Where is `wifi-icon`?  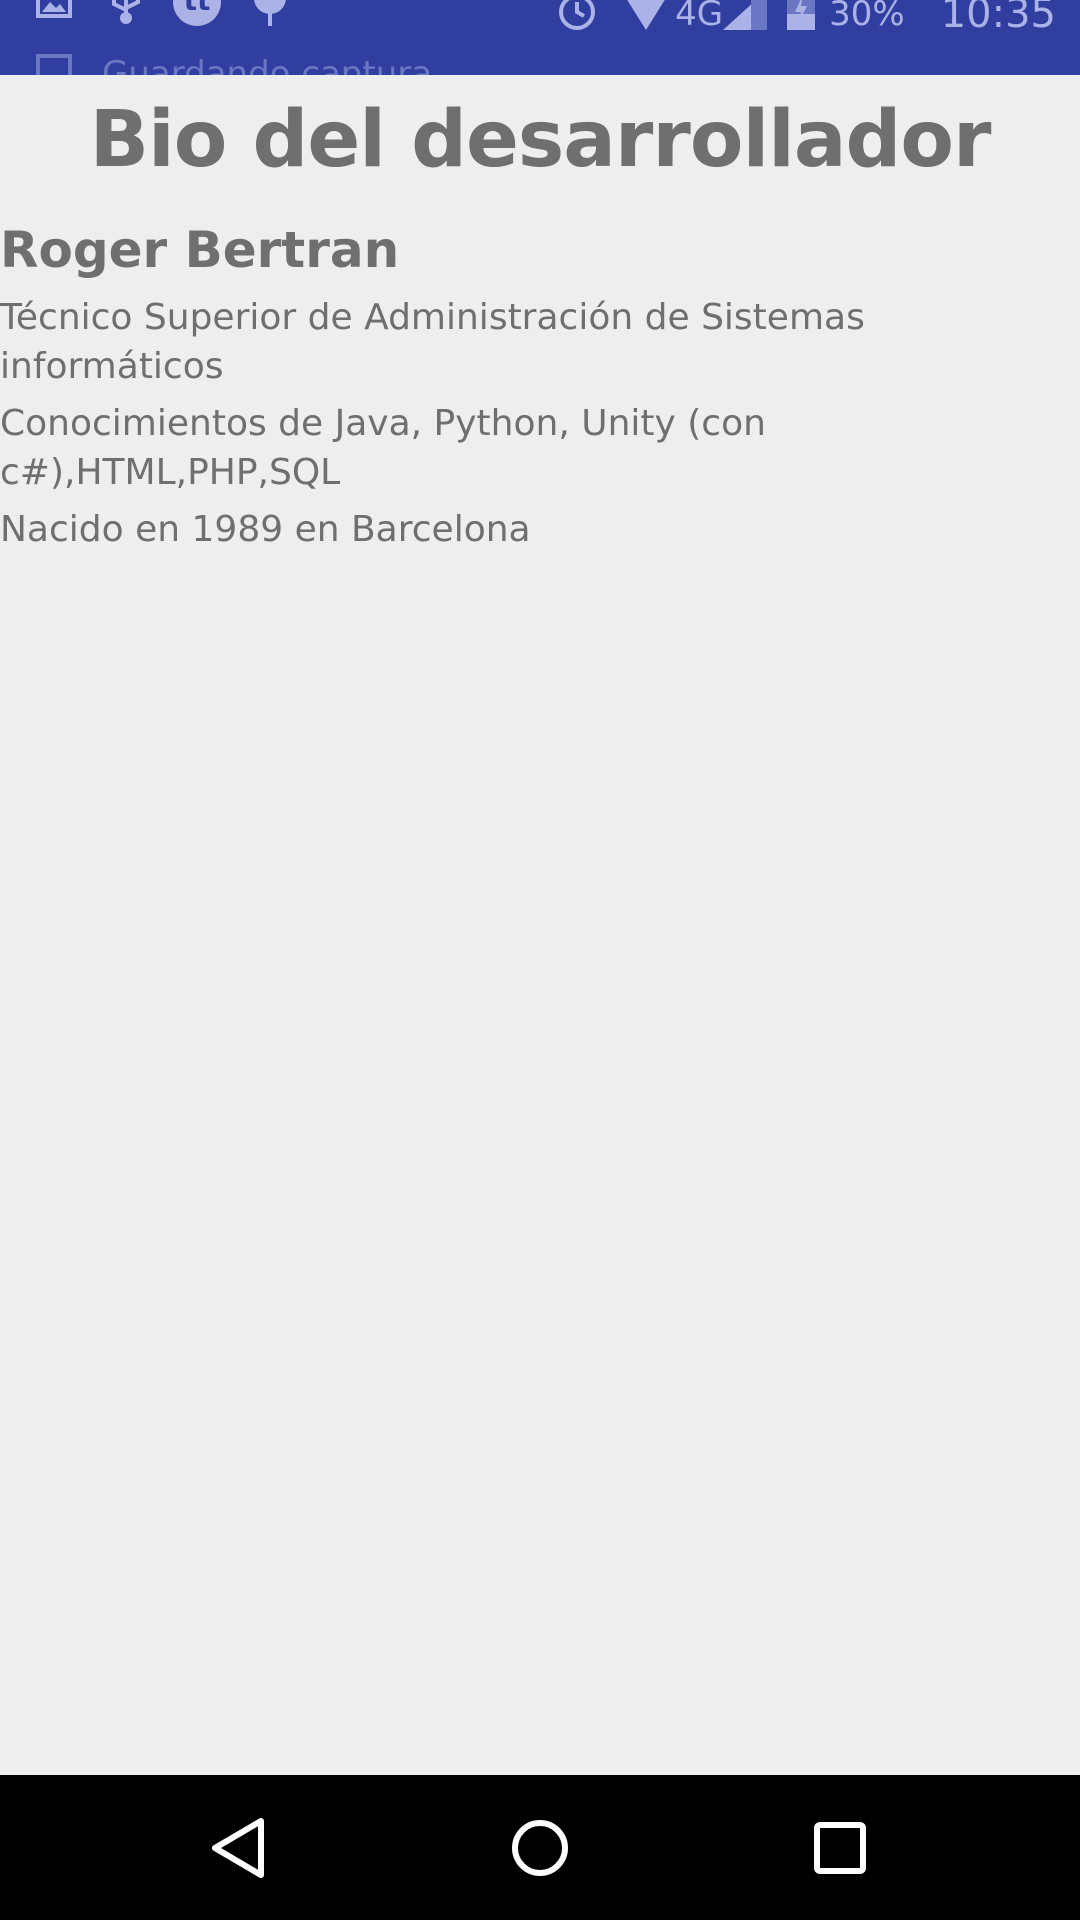 wifi-icon is located at coordinates (646, 19).